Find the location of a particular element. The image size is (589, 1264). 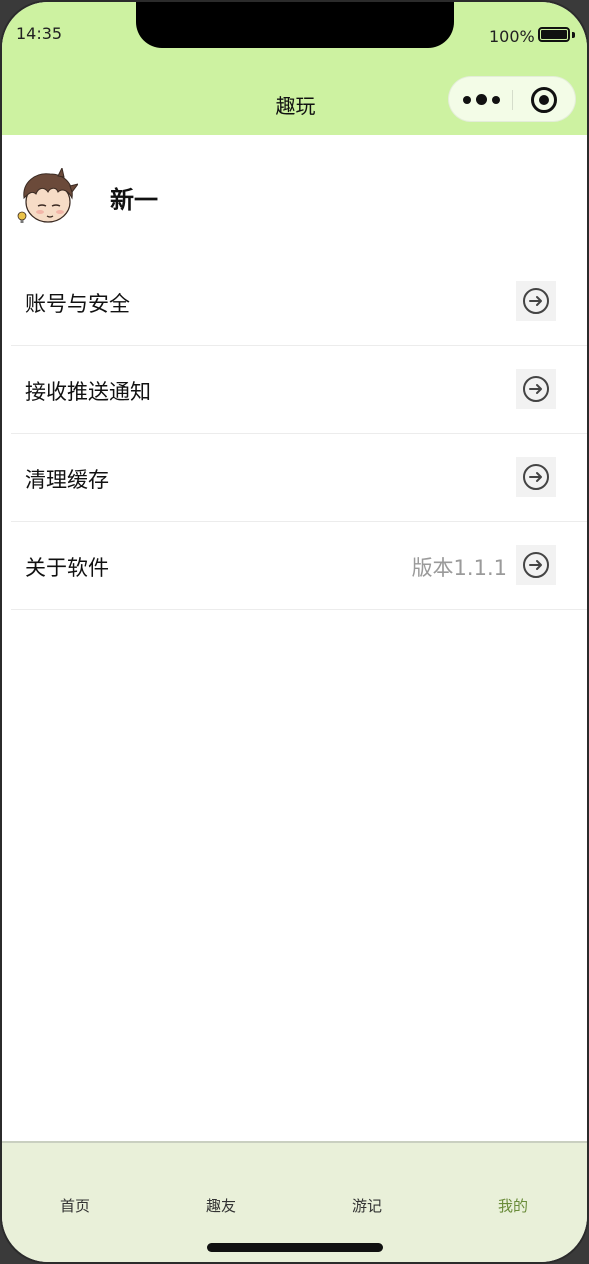

version-text: 版本1.1.1 is located at coordinates (459, 568).